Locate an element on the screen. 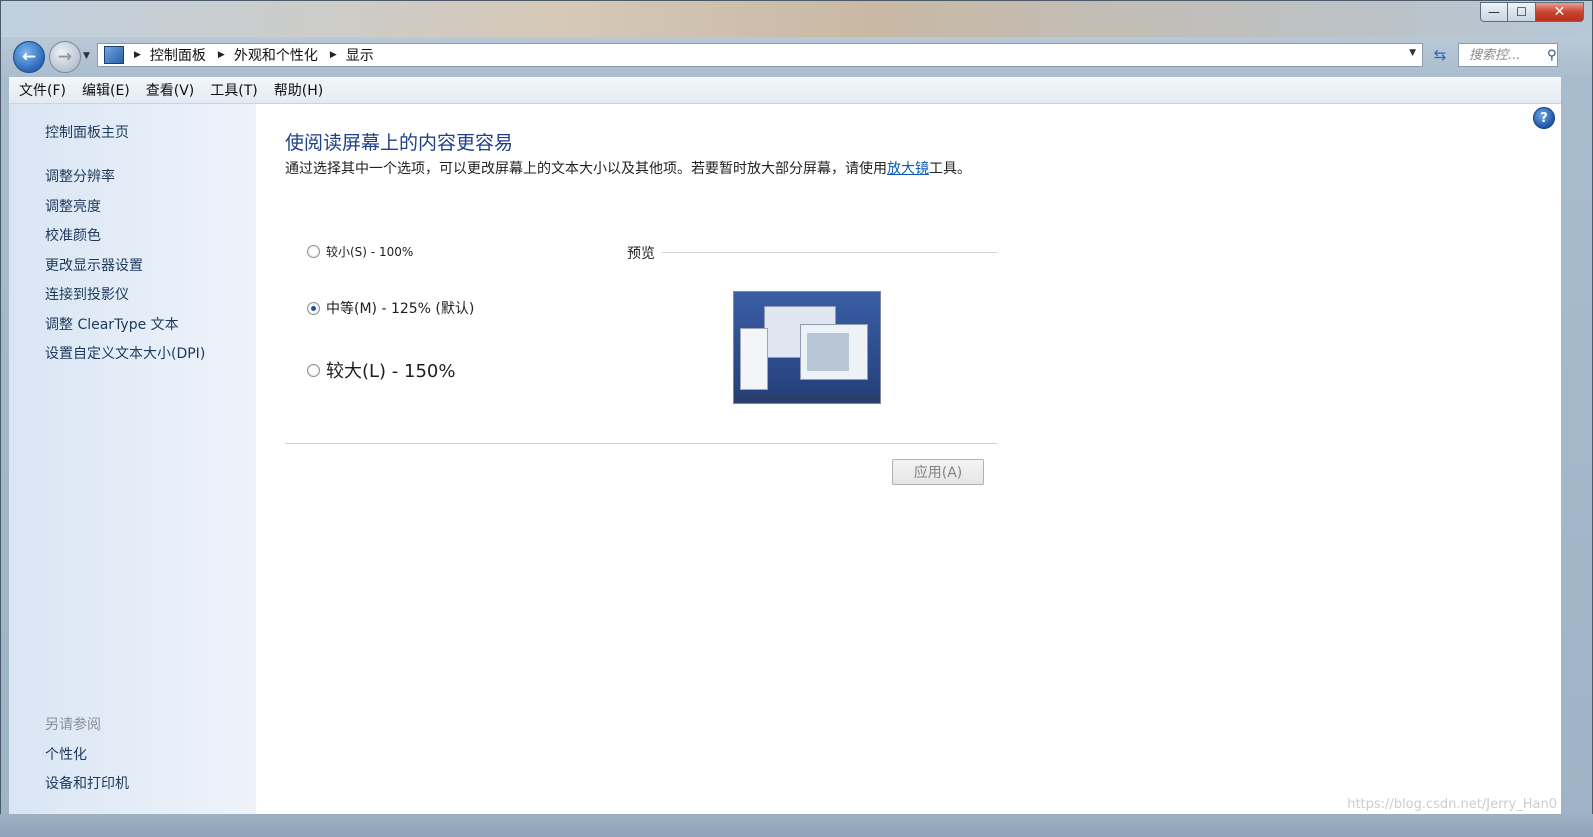 The image size is (1593, 837). menu-tools: 工具(T) is located at coordinates (233, 90).